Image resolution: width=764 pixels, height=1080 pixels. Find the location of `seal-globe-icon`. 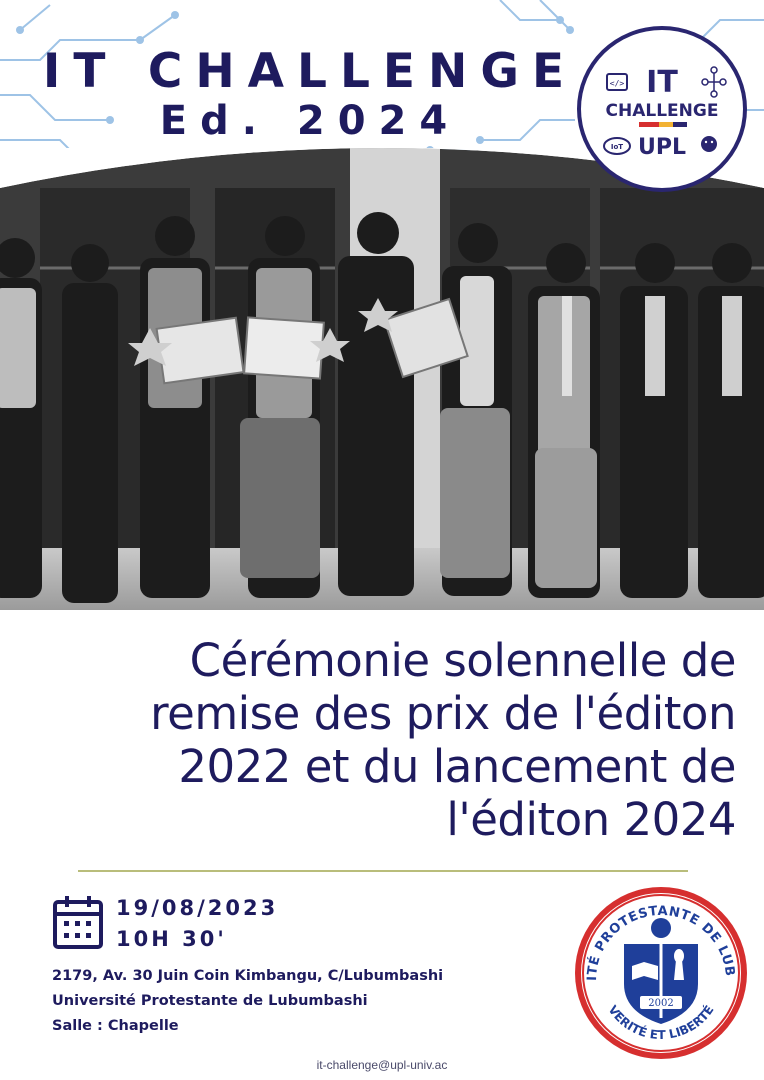

seal-globe-icon is located at coordinates (661, 928).